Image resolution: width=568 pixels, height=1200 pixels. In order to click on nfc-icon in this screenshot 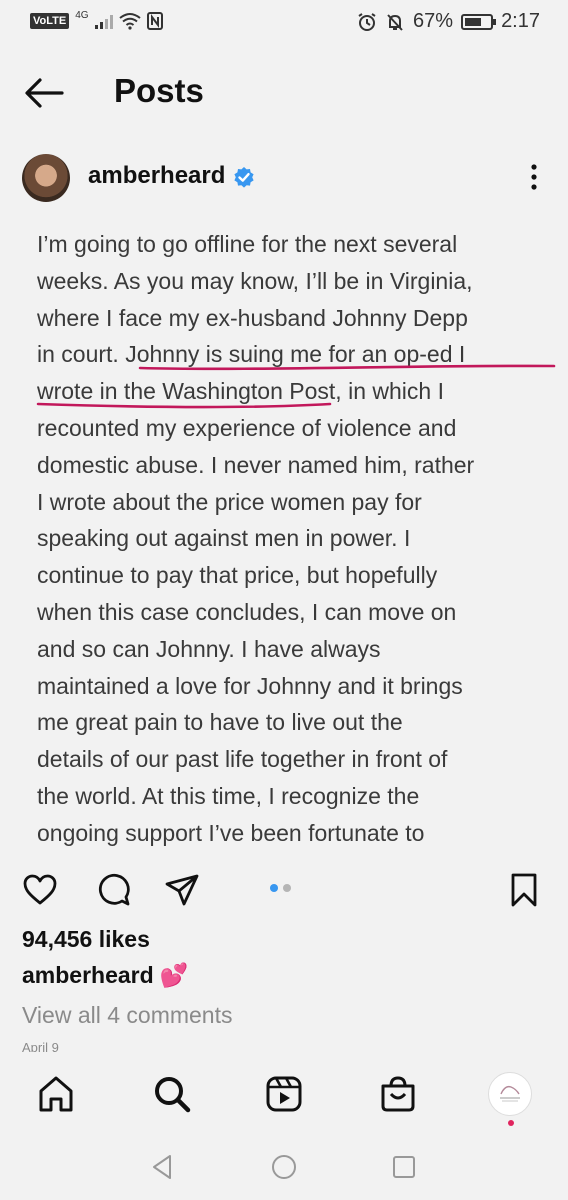, I will do `click(154, 21)`.